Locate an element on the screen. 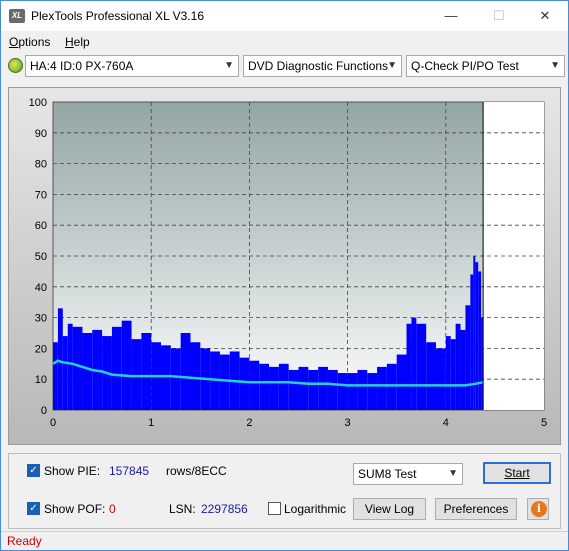 The height and width of the screenshot is (551, 569). info-button: i is located at coordinates (538, 509).